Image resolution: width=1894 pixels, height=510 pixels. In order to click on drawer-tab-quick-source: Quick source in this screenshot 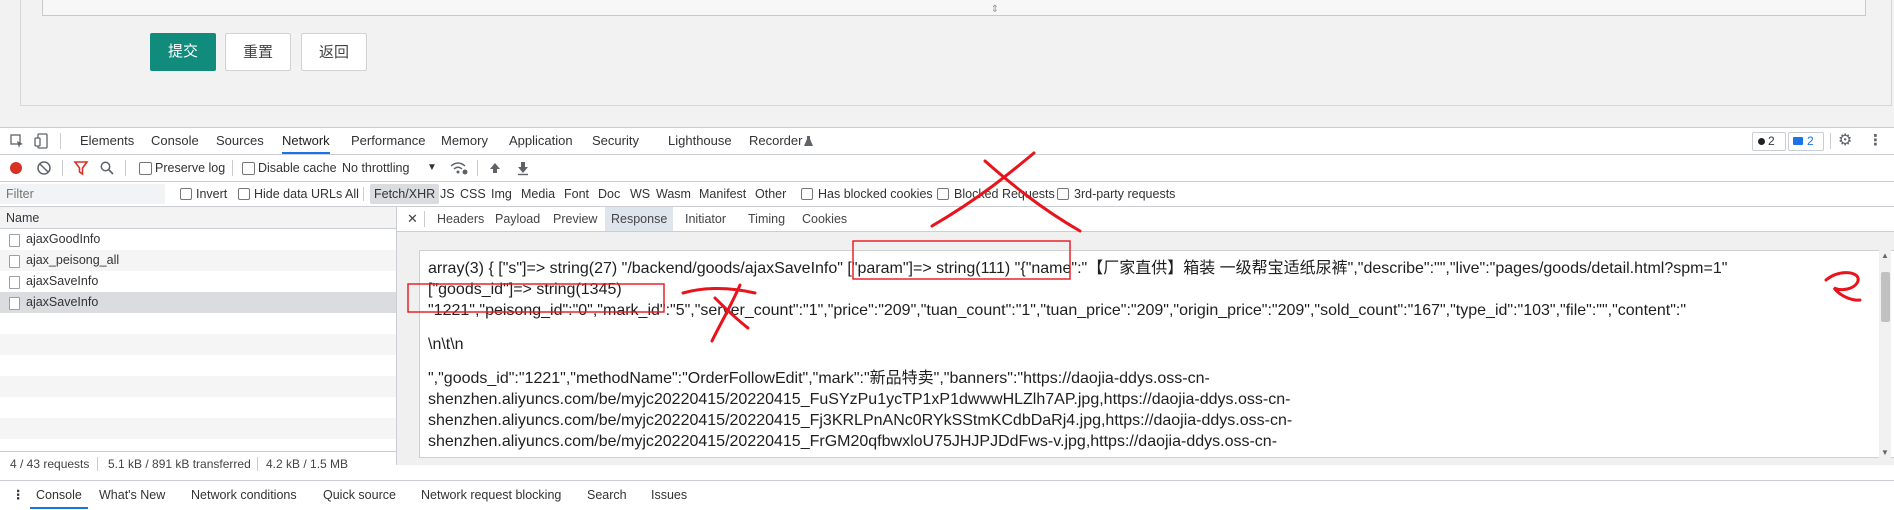, I will do `click(359, 495)`.